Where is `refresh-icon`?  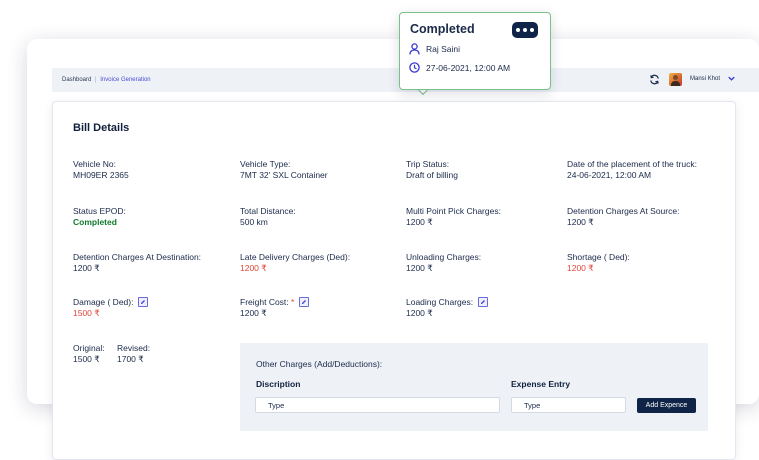 refresh-icon is located at coordinates (654, 79).